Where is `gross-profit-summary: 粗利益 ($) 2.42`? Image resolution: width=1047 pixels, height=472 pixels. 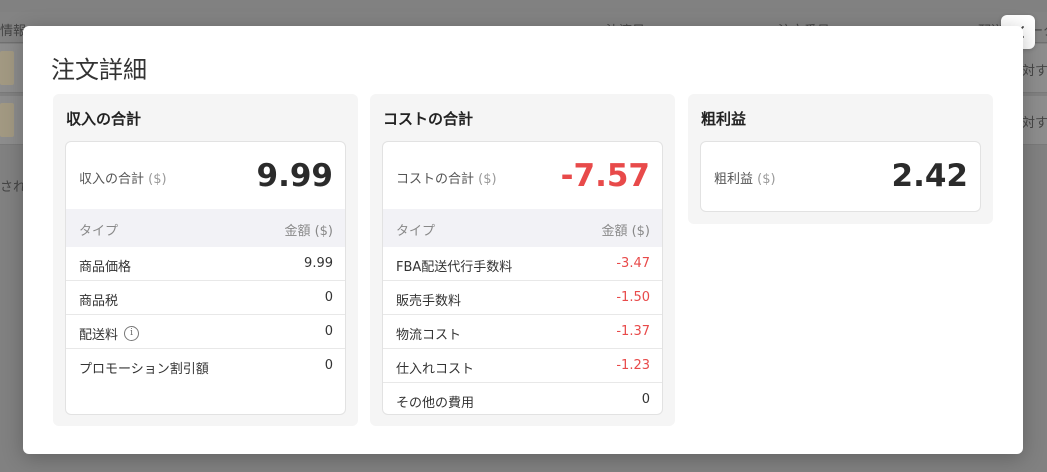 gross-profit-summary: 粗利益 ($) 2.42 is located at coordinates (840, 175).